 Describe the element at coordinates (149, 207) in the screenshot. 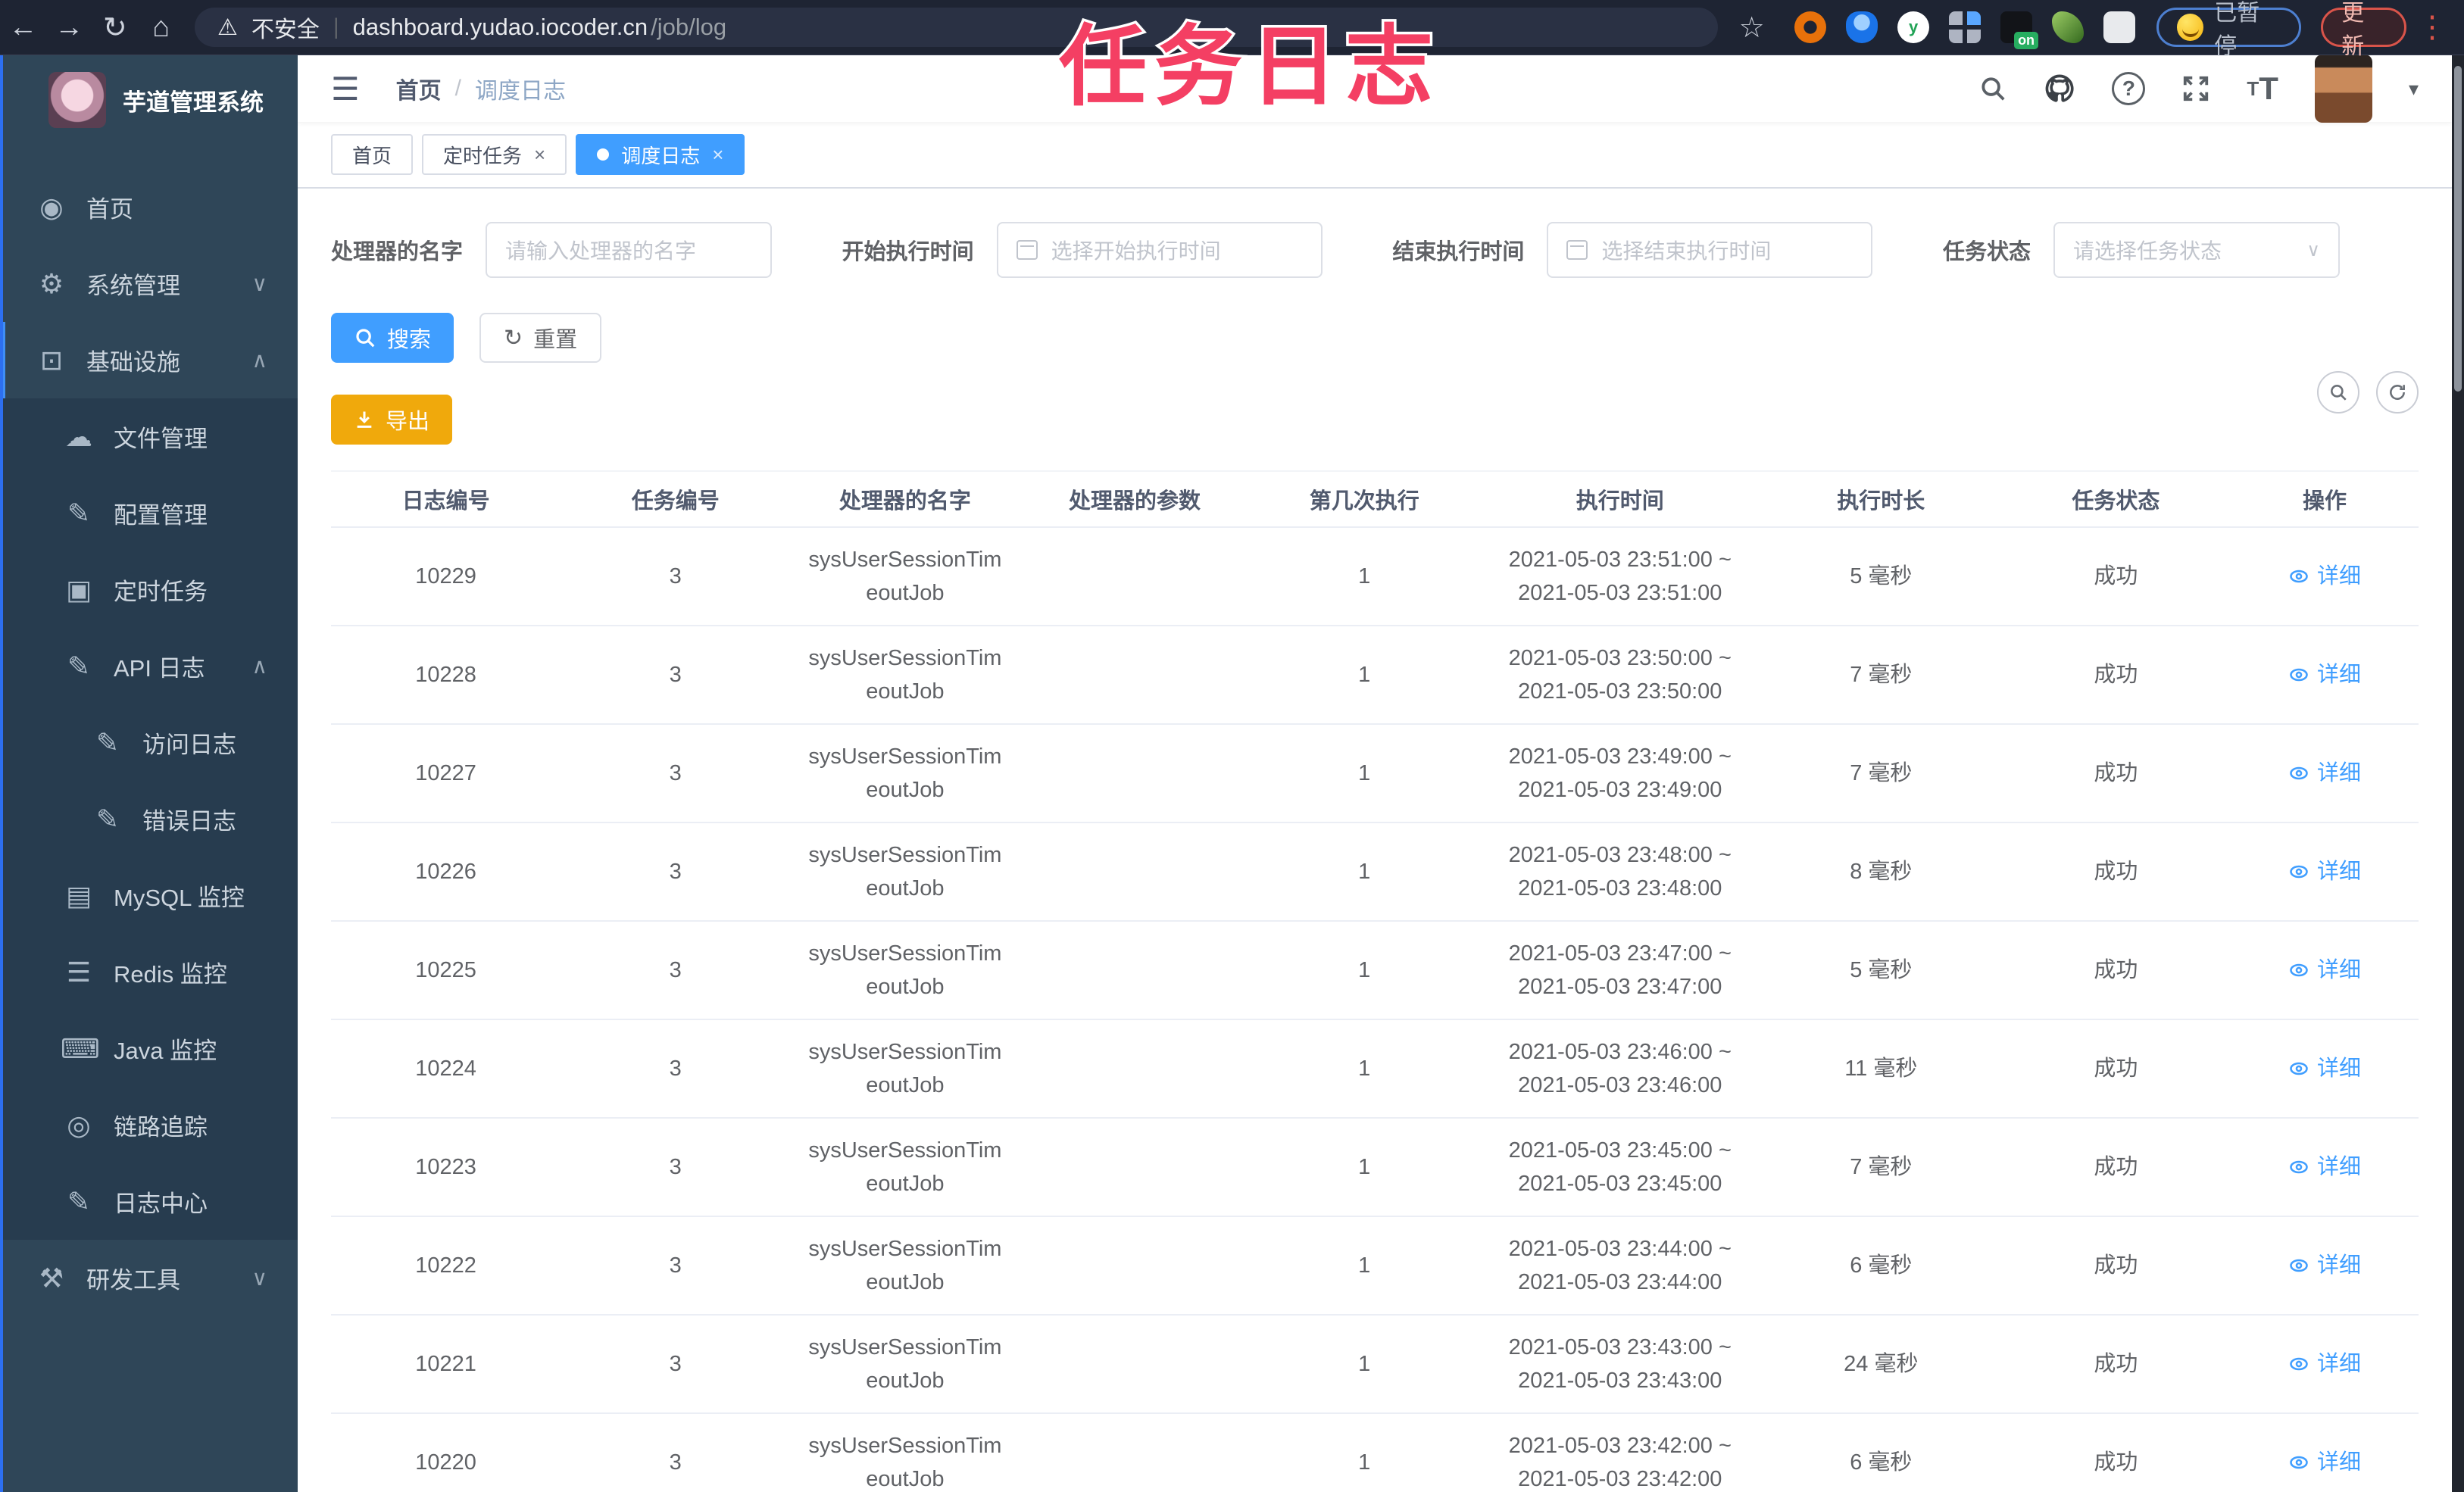

I see `sidebar-item-home: ◉ 首页` at that location.